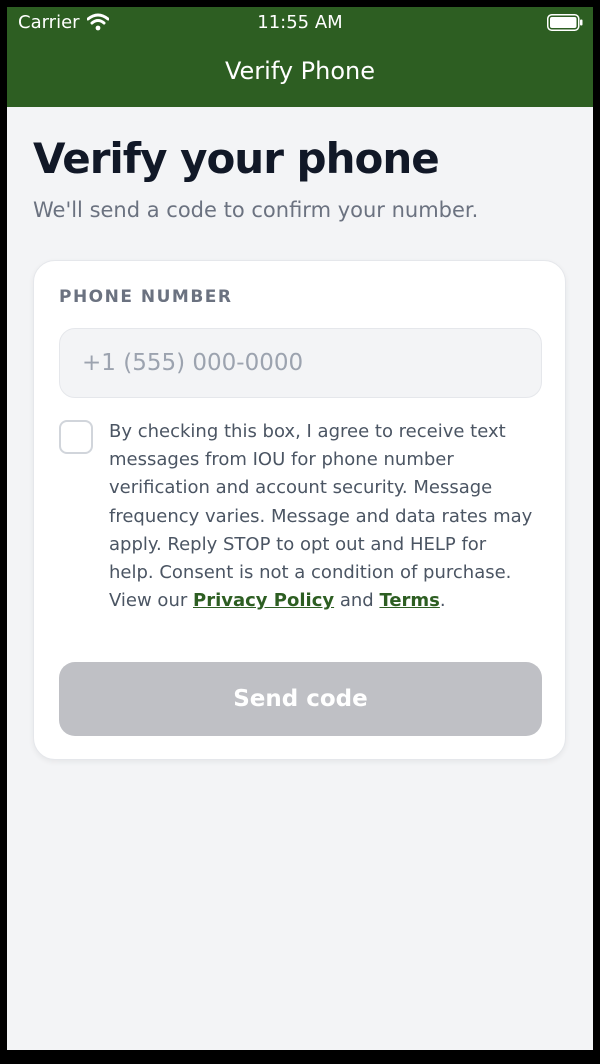  I want to click on phone-number-label: PHONE NUMBER, so click(146, 297).